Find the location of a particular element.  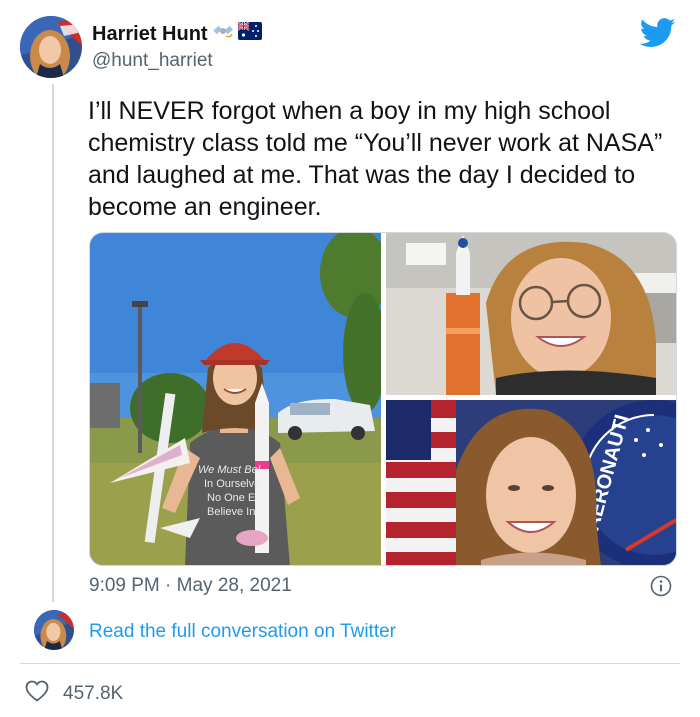

heart-icon is located at coordinates (37, 693).